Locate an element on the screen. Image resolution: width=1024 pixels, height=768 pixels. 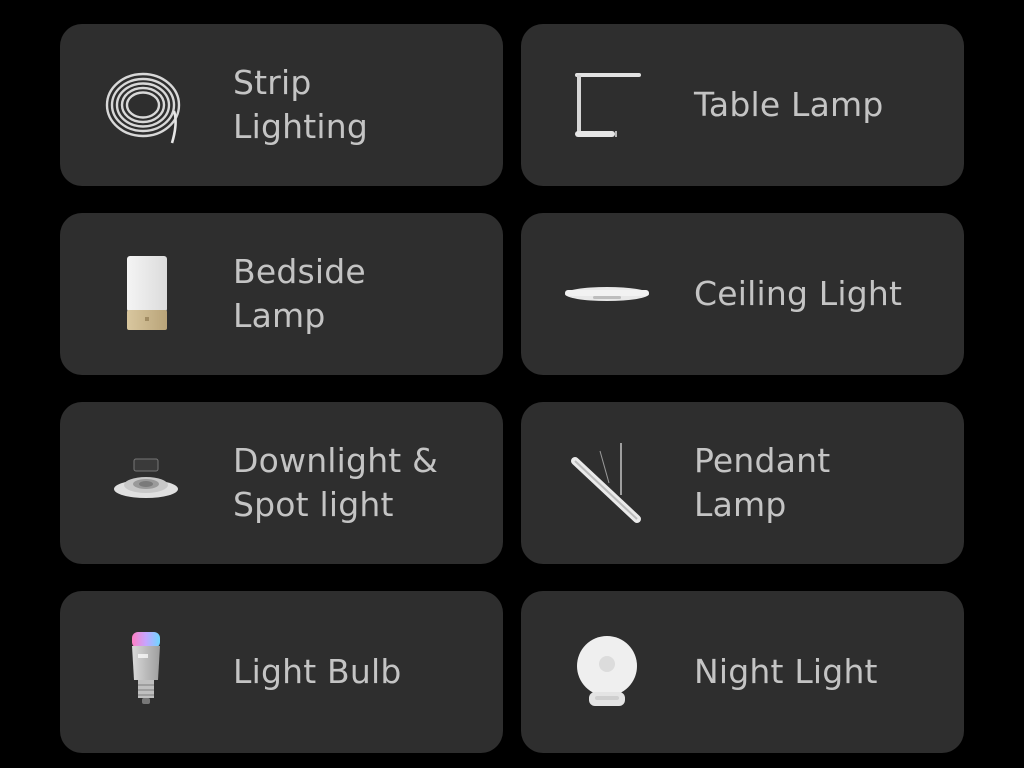
category-card-pendant-lamp: Pendant Lamp is located at coordinates (742, 483).